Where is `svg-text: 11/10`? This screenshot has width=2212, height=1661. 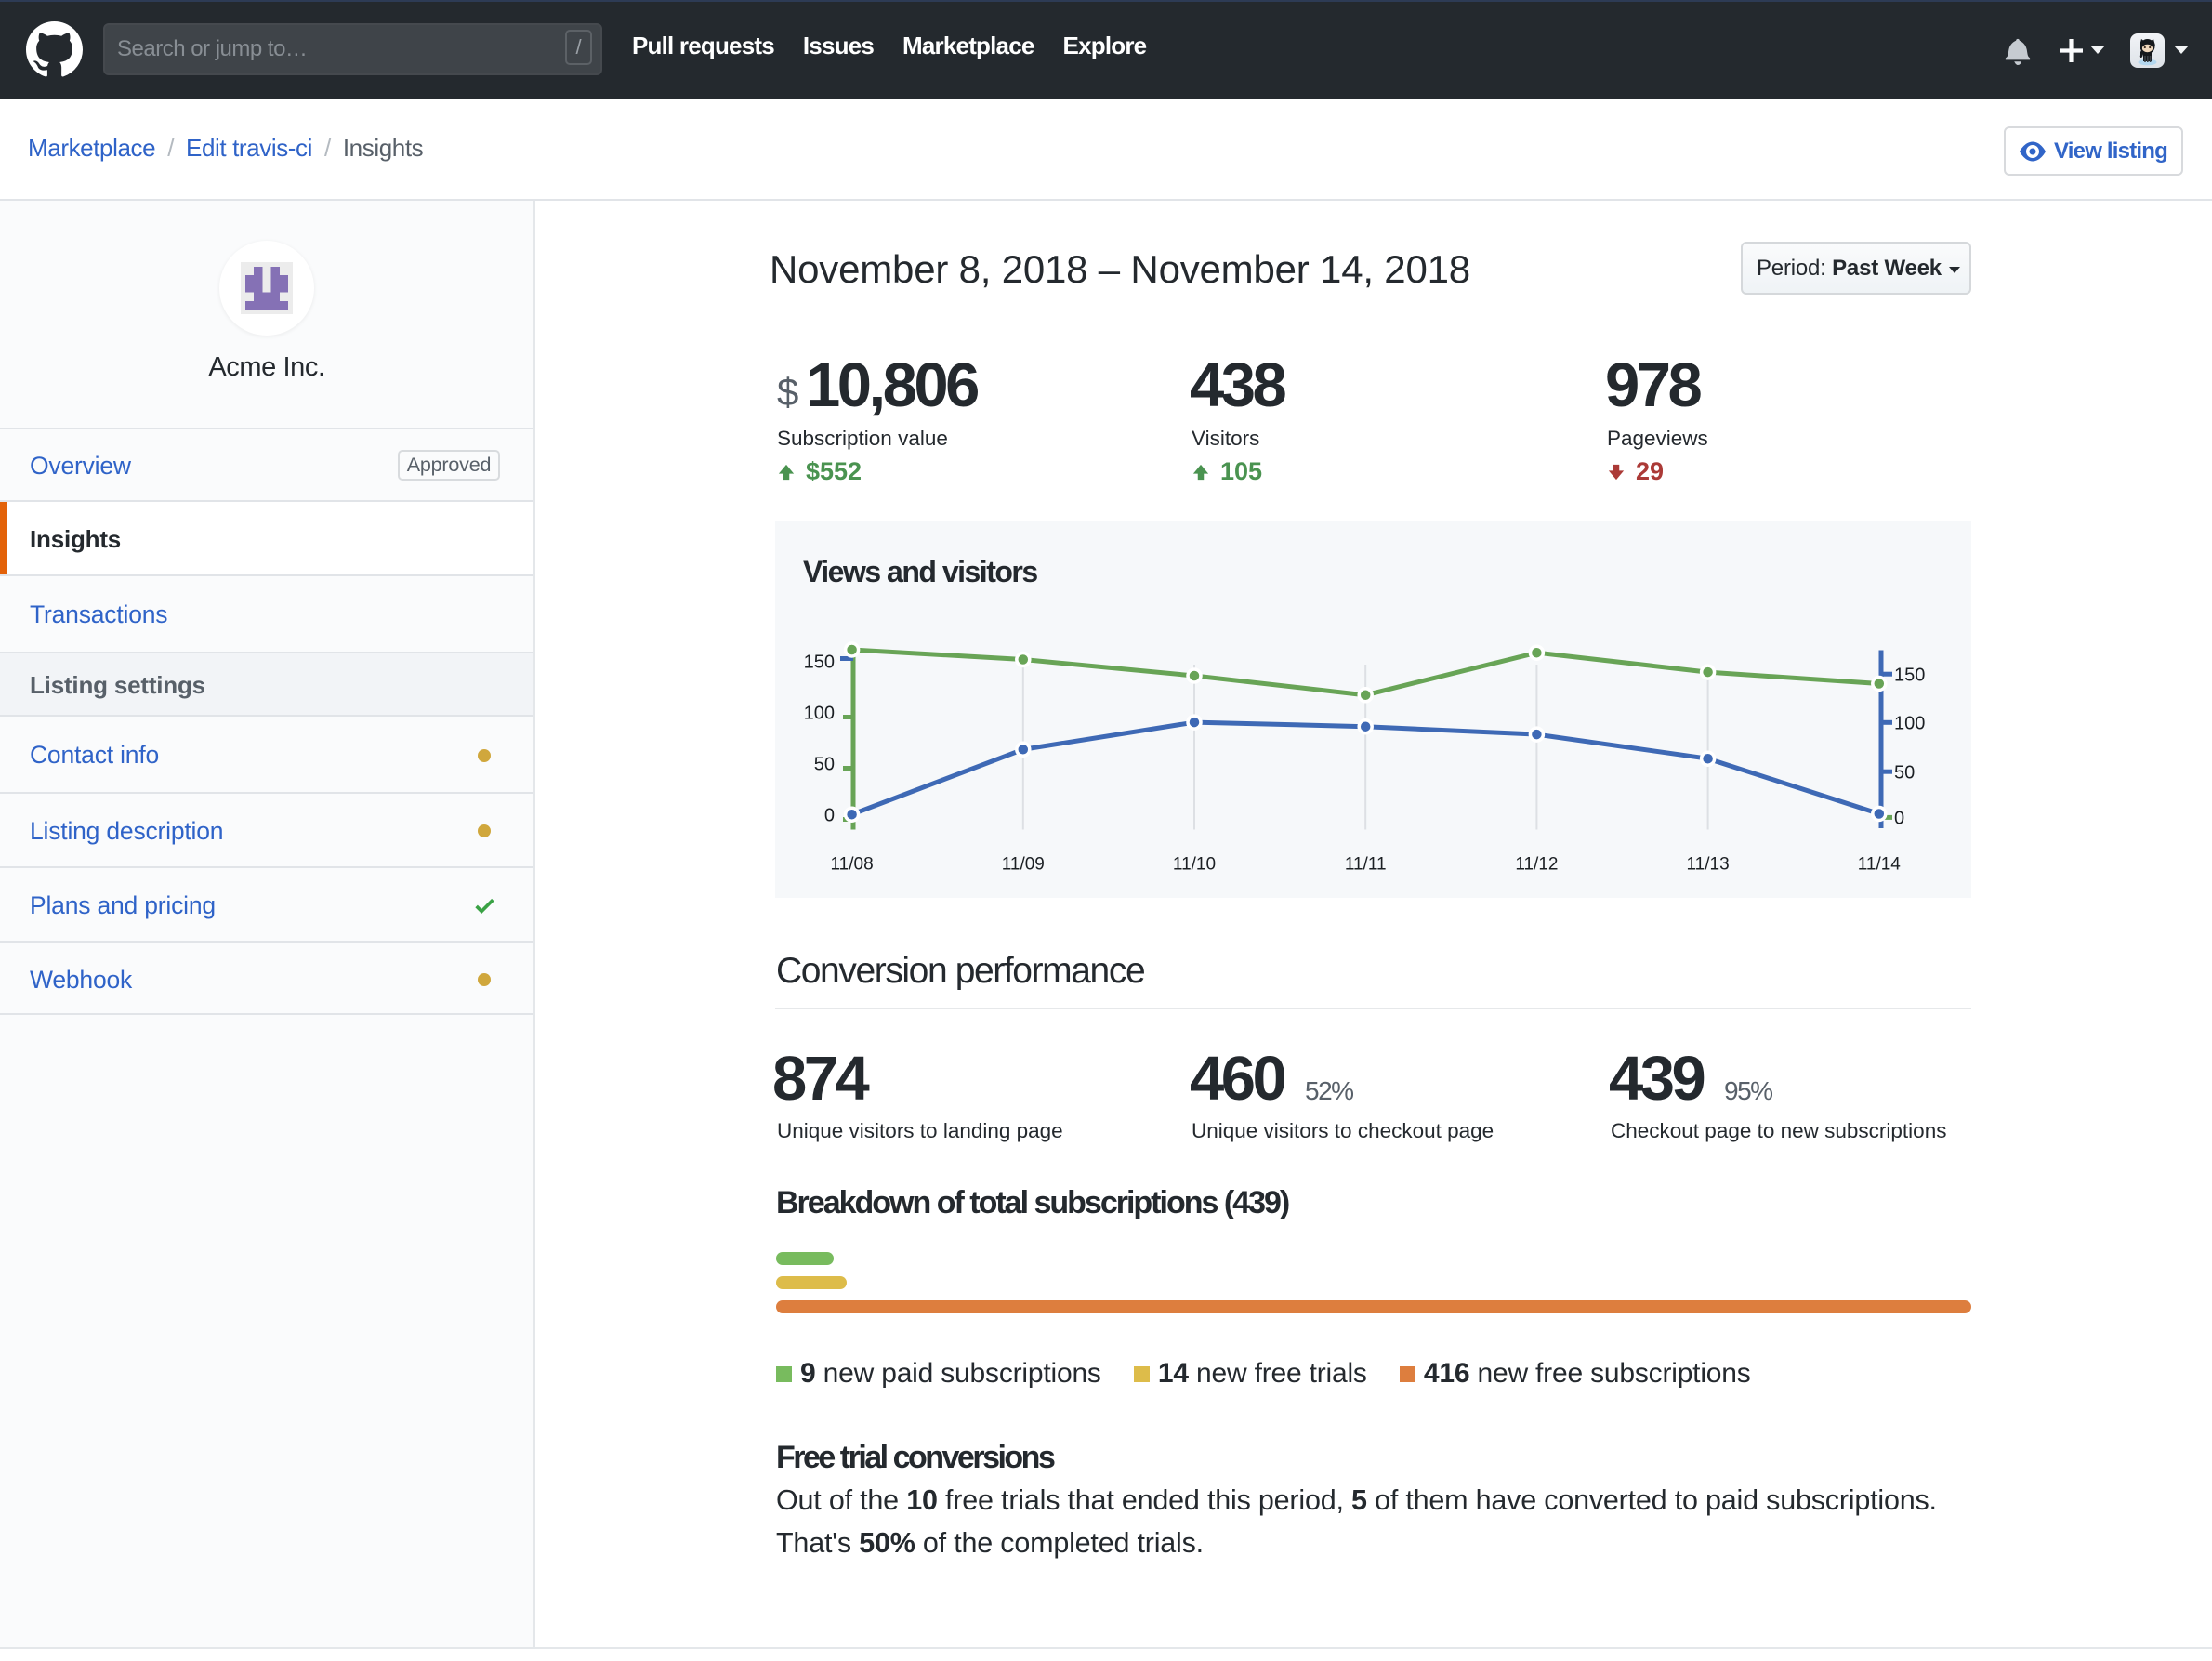
svg-text: 11/10 is located at coordinates (1194, 865).